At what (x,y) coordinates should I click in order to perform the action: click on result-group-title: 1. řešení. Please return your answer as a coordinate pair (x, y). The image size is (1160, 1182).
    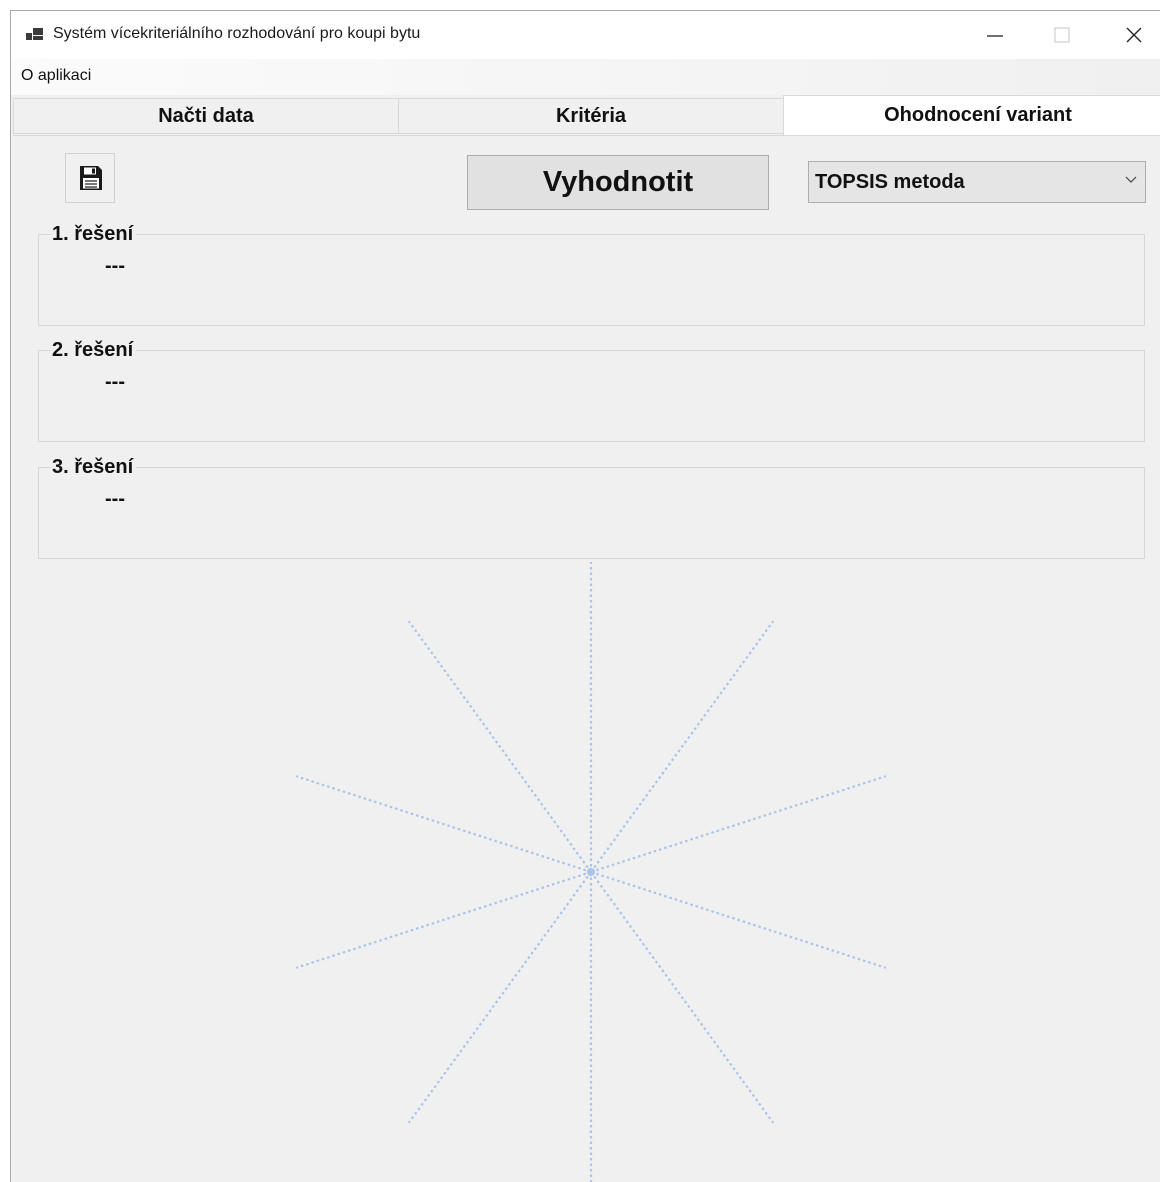
    Looking at the image, I should click on (94, 234).